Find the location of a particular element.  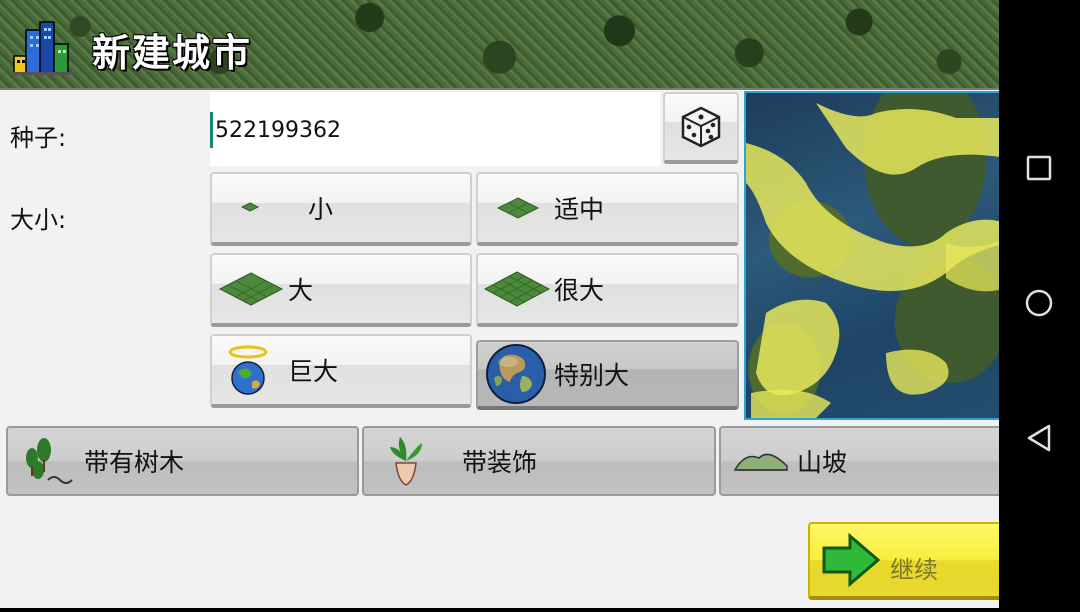

back-icon is located at coordinates (1039, 438).